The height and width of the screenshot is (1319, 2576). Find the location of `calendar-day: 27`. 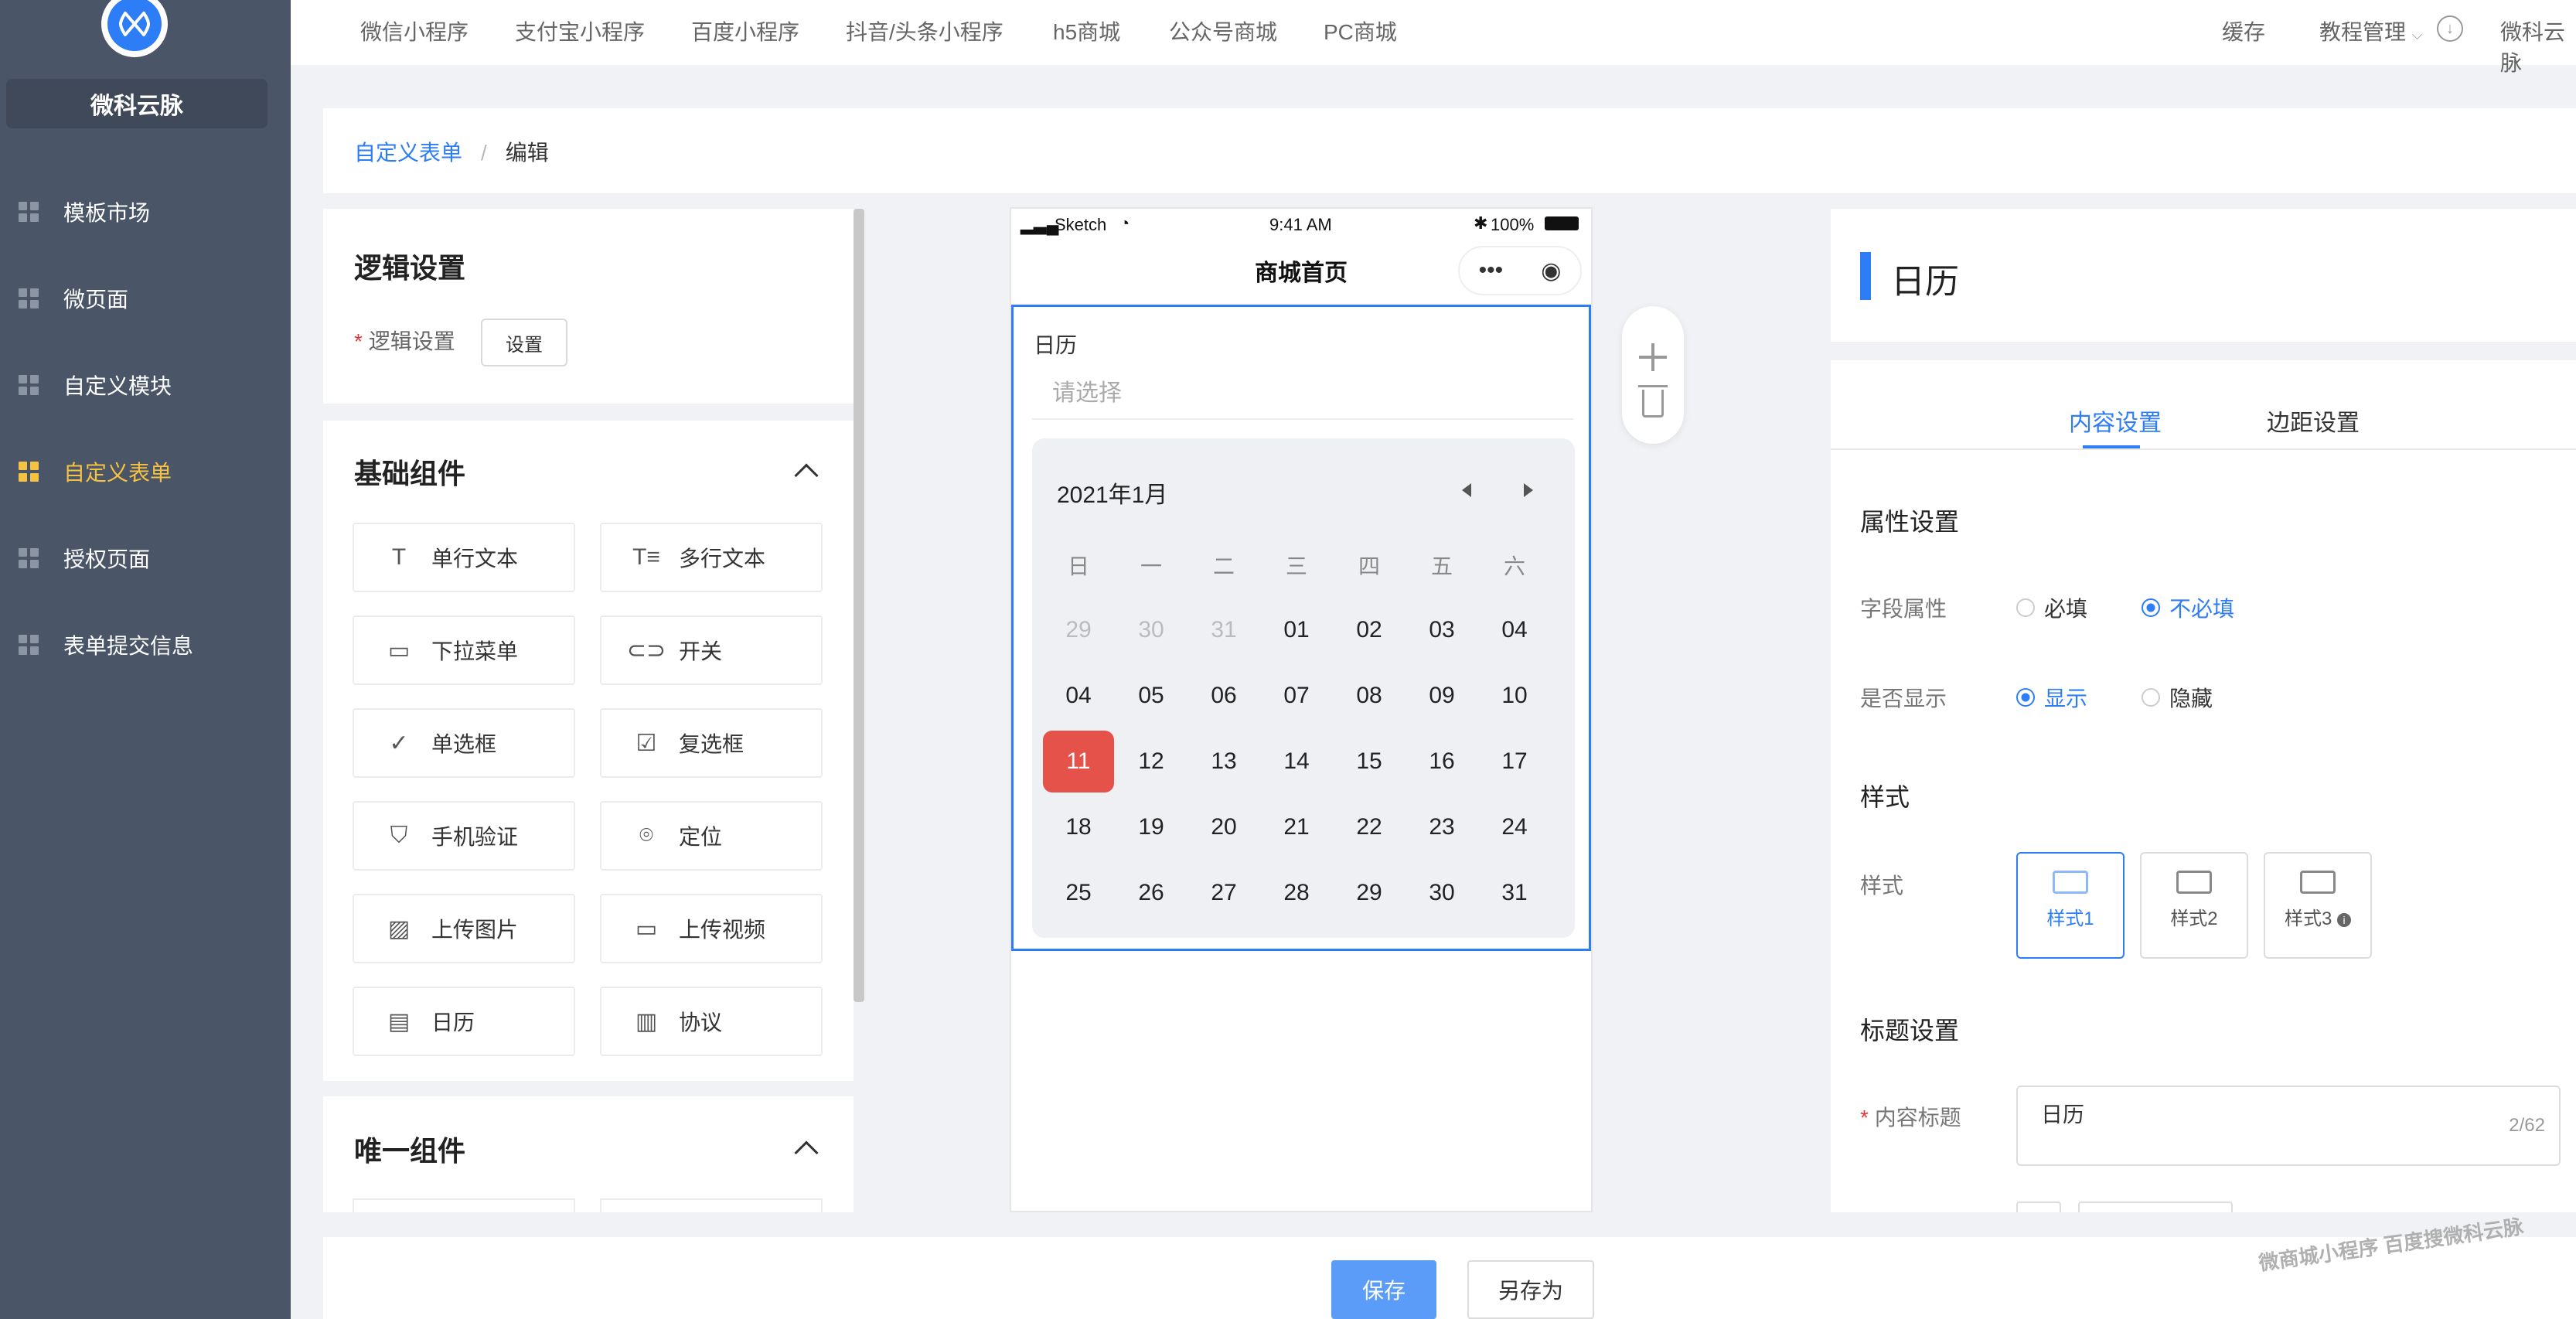

calendar-day: 27 is located at coordinates (1223, 893).